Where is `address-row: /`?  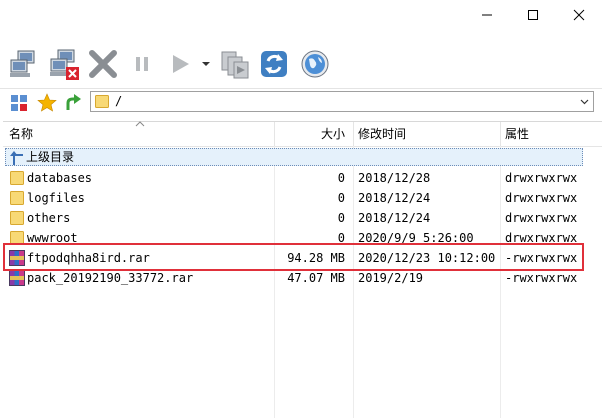 address-row: / is located at coordinates (301, 103).